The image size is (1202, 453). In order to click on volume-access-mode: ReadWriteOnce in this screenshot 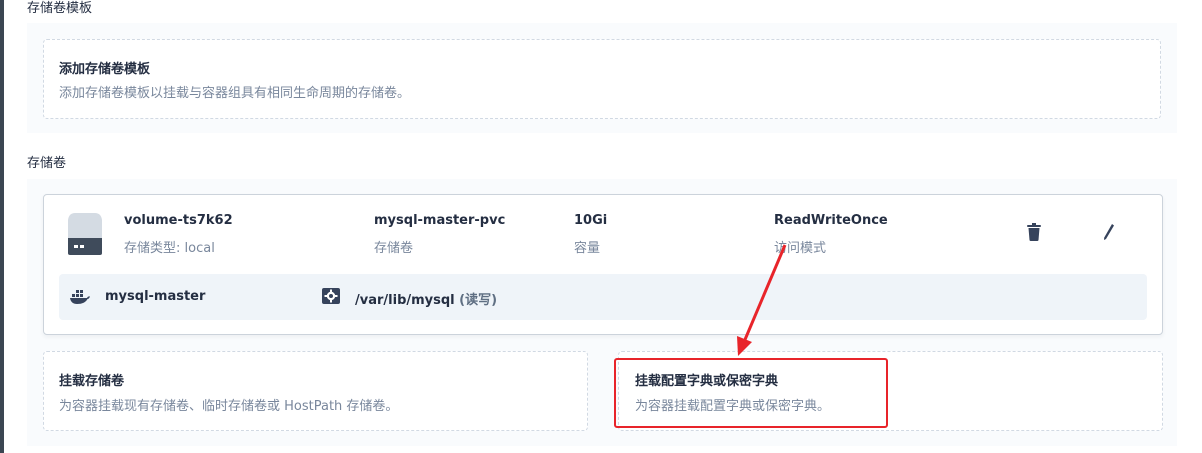, I will do `click(831, 220)`.